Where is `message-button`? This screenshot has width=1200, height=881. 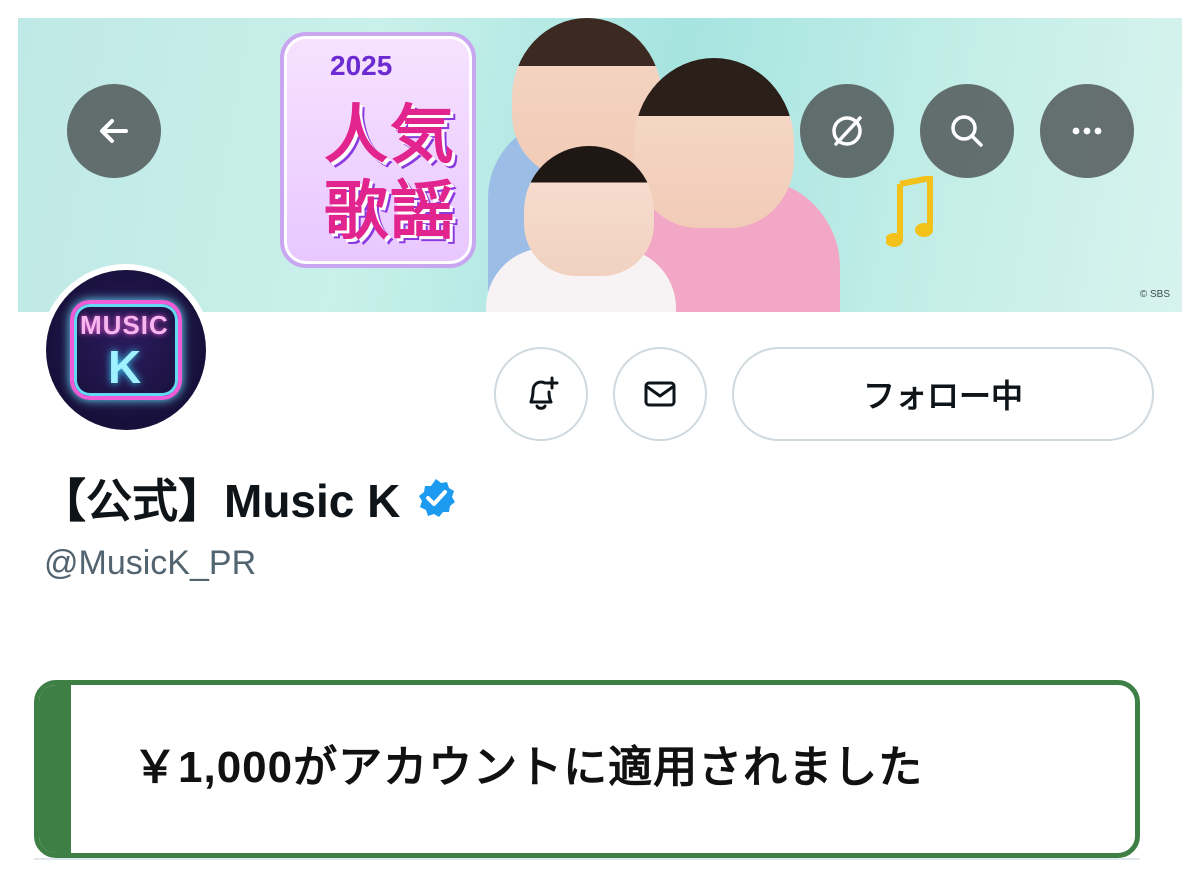 message-button is located at coordinates (660, 394).